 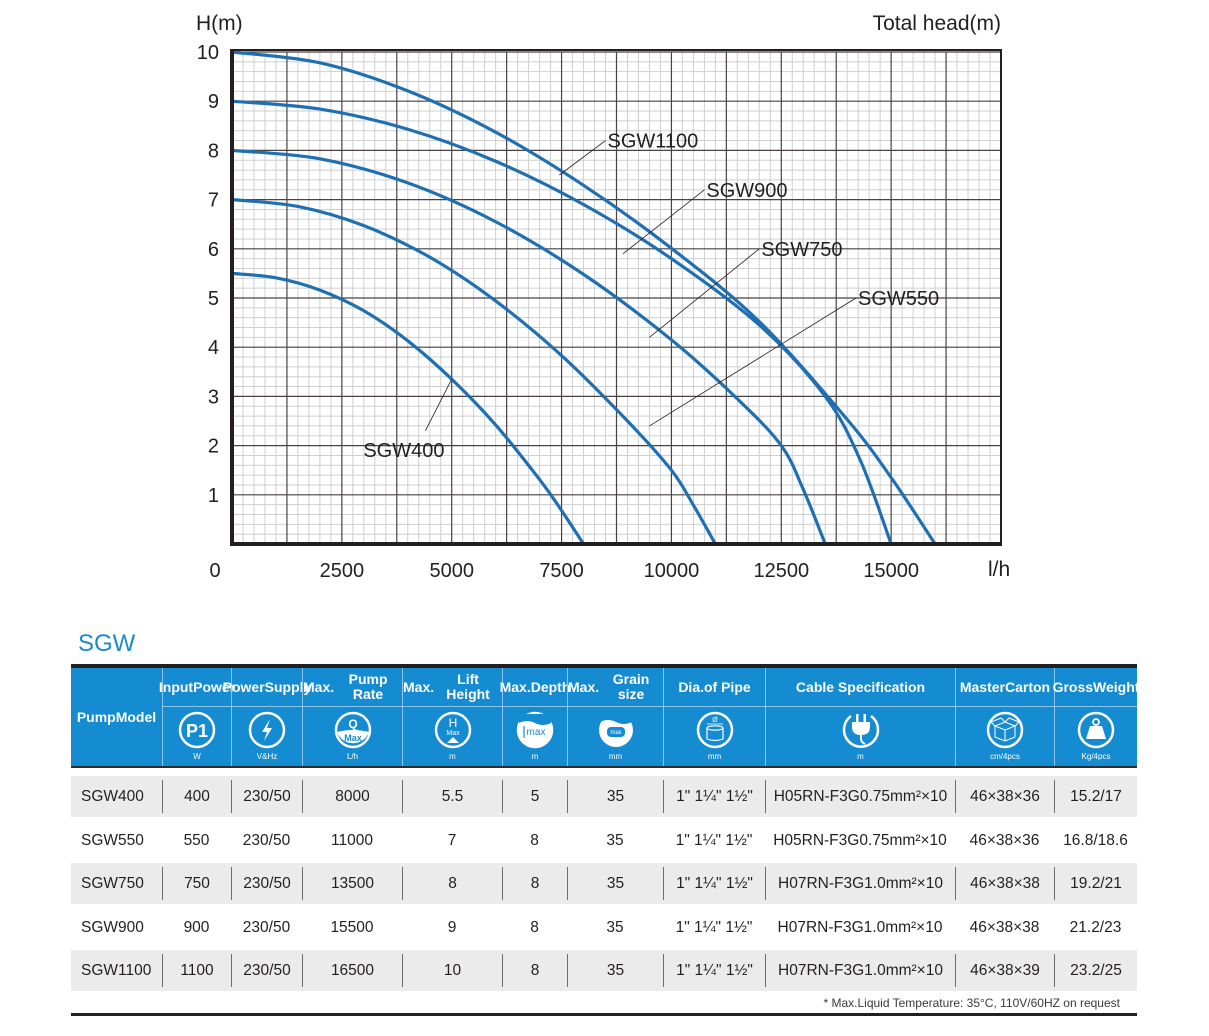 What do you see at coordinates (112, 796) in the screenshot?
I see `table-cell: SGW400` at bounding box center [112, 796].